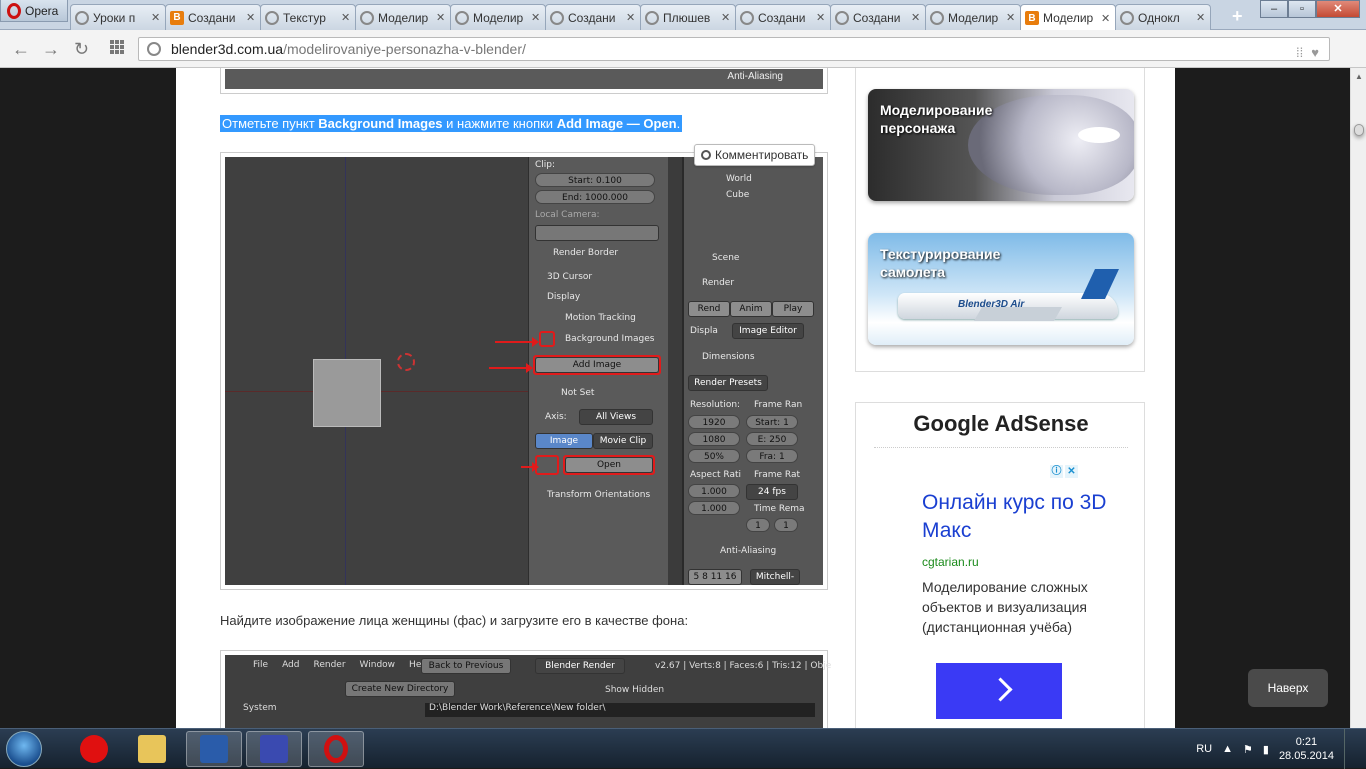 This screenshot has height=769, width=1366. Describe the element at coordinates (51, 49) in the screenshot. I see `forward-arrow-icon: →` at that location.